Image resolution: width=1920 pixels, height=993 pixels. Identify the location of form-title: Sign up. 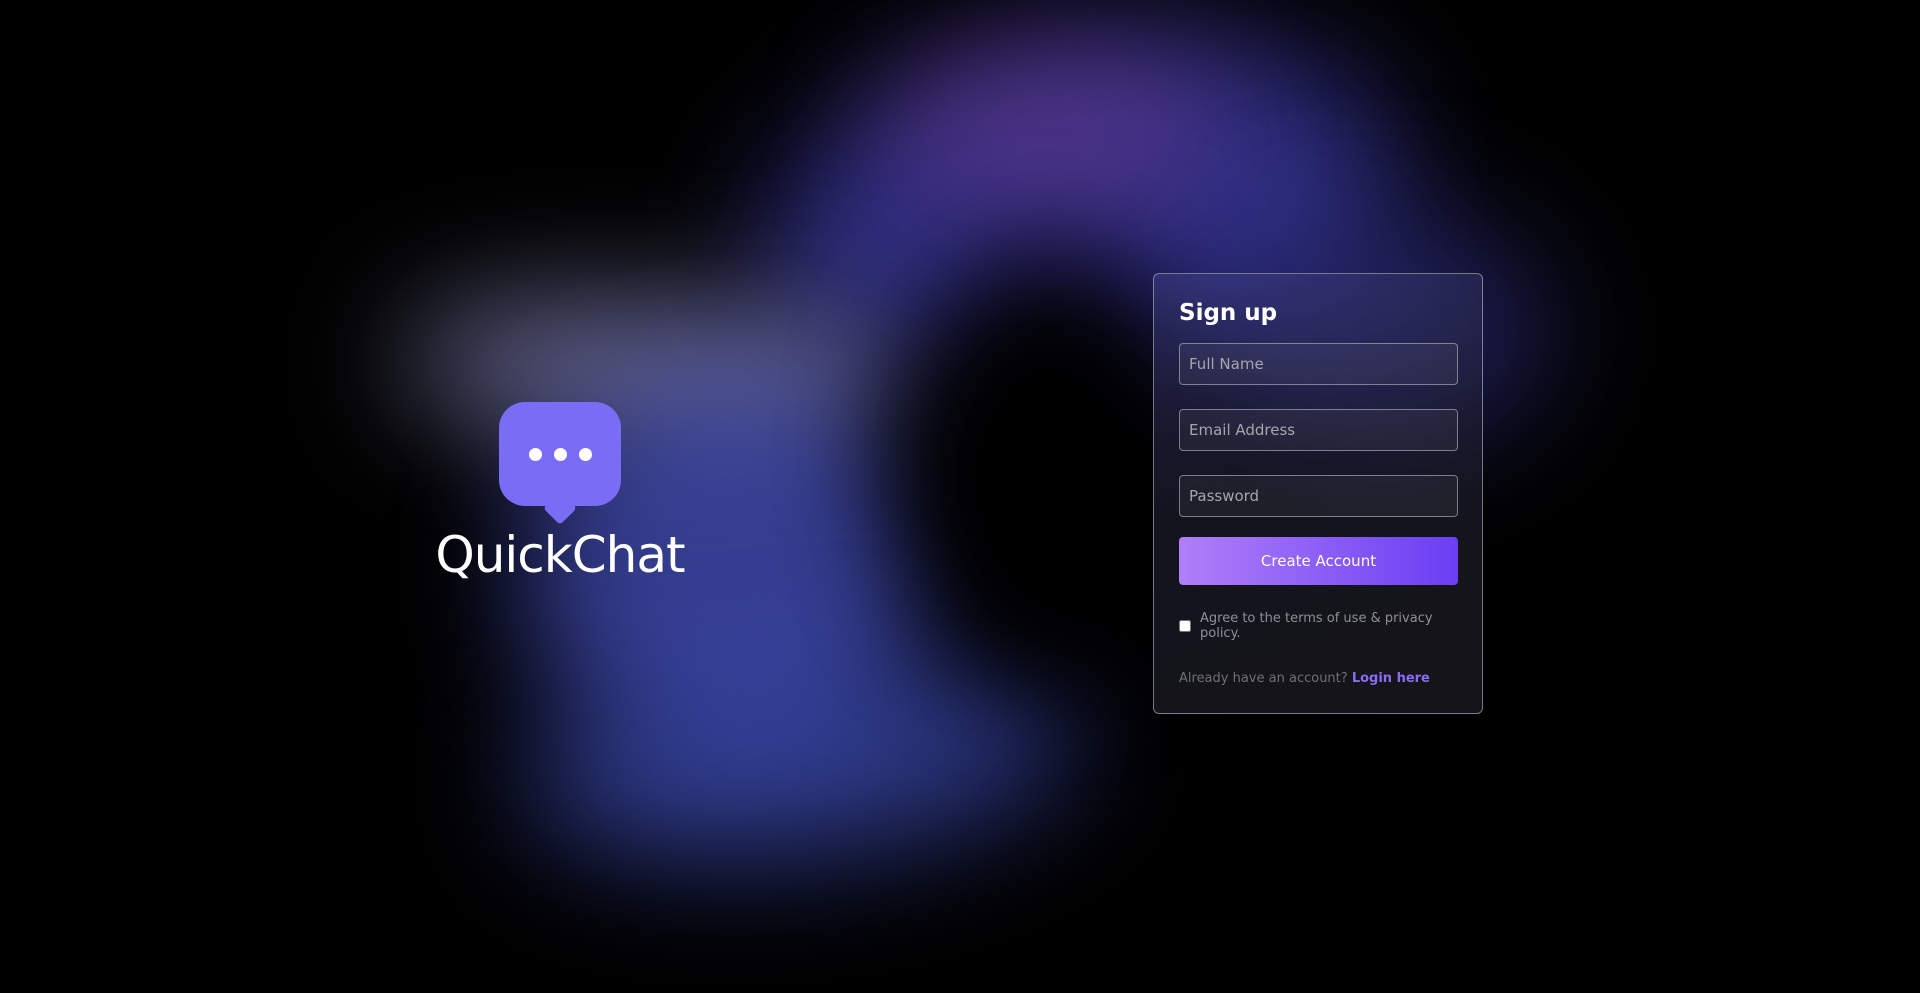
(1228, 313).